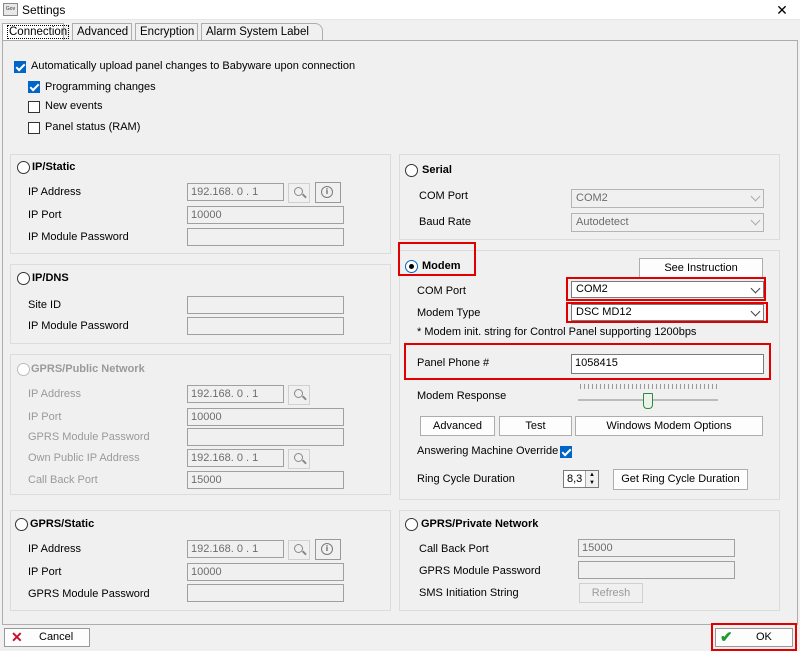  What do you see at coordinates (45, 417) in the screenshot?
I see `gprs-public-port-label: IP Port` at bounding box center [45, 417].